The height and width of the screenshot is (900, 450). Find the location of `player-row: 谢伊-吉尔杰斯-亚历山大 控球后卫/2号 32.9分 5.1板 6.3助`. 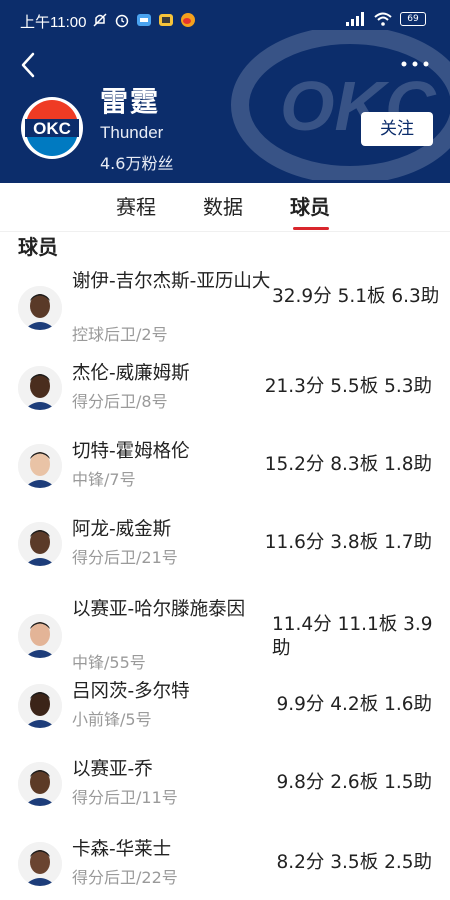

player-row: 谢伊-吉尔杰斯-亚历山大 控球后卫/2号 32.9分 5.1板 6.3助 is located at coordinates (225, 310).